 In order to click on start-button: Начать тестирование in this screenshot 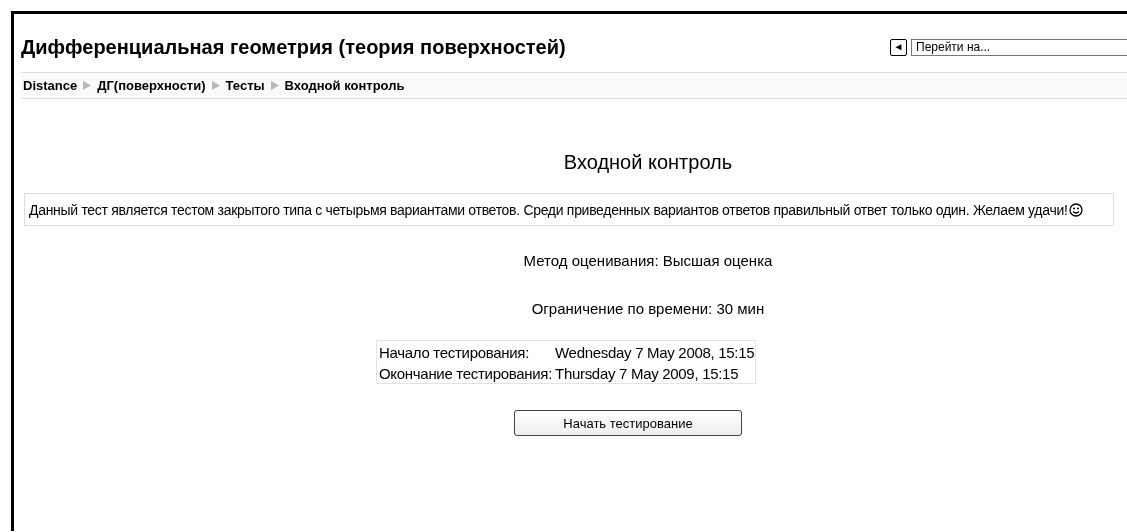, I will do `click(628, 423)`.